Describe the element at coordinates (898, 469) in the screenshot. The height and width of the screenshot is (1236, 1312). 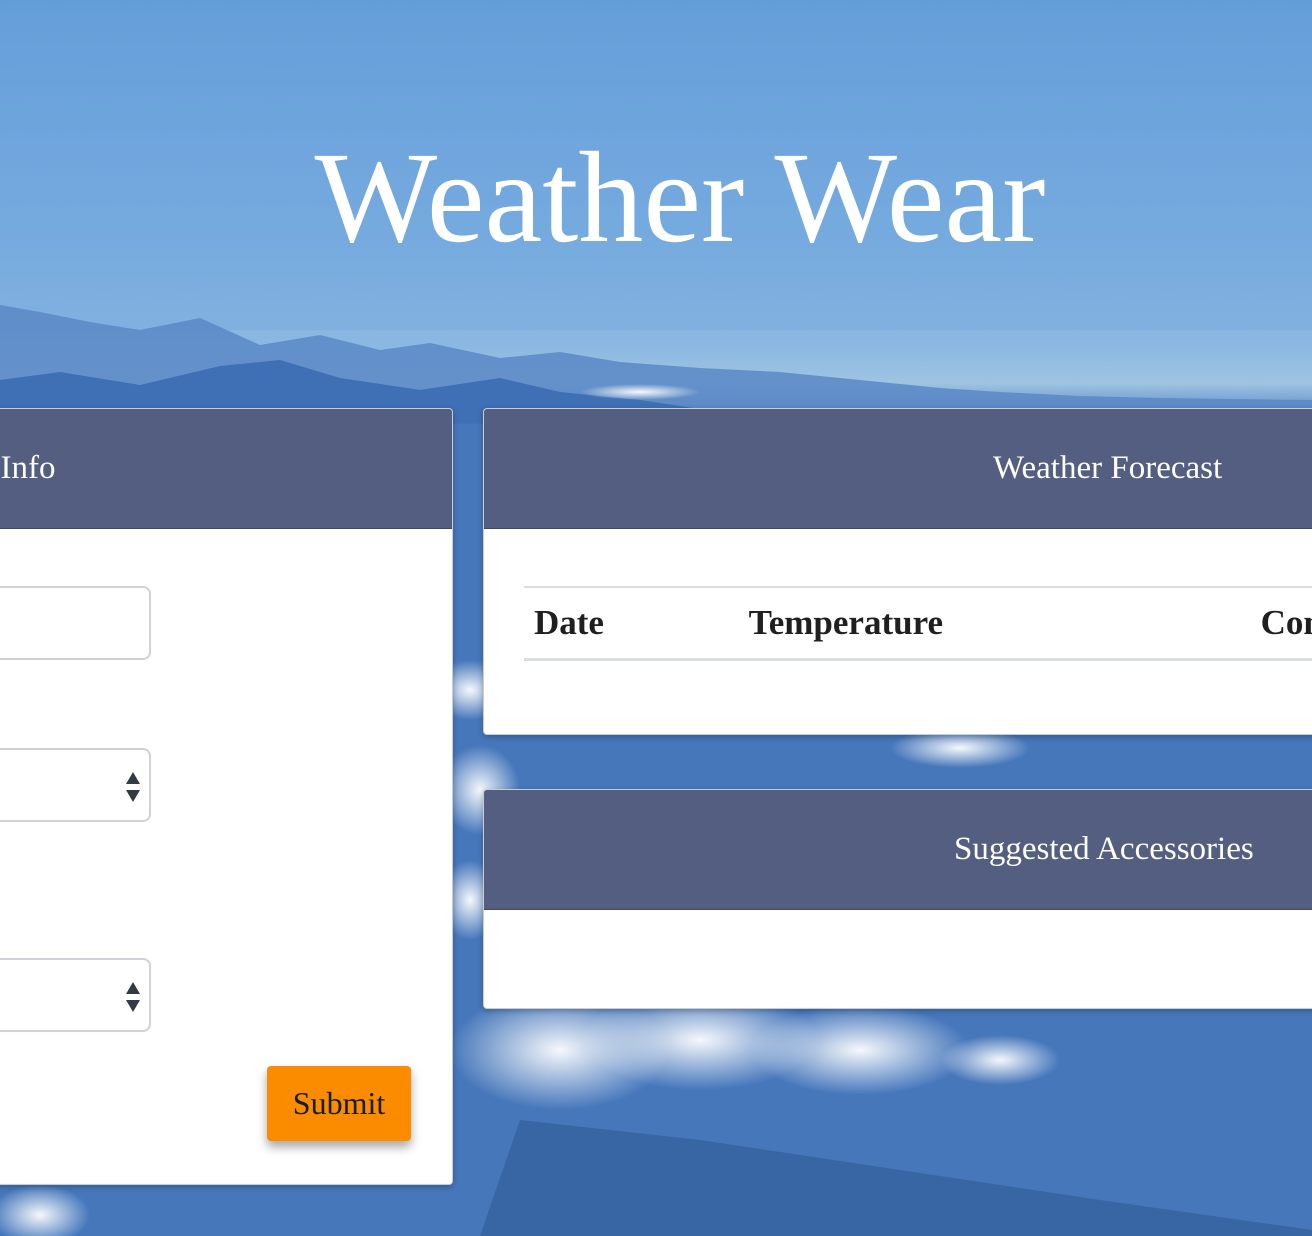
I see `weather-forecast-panel-header: Weather Forecast` at that location.